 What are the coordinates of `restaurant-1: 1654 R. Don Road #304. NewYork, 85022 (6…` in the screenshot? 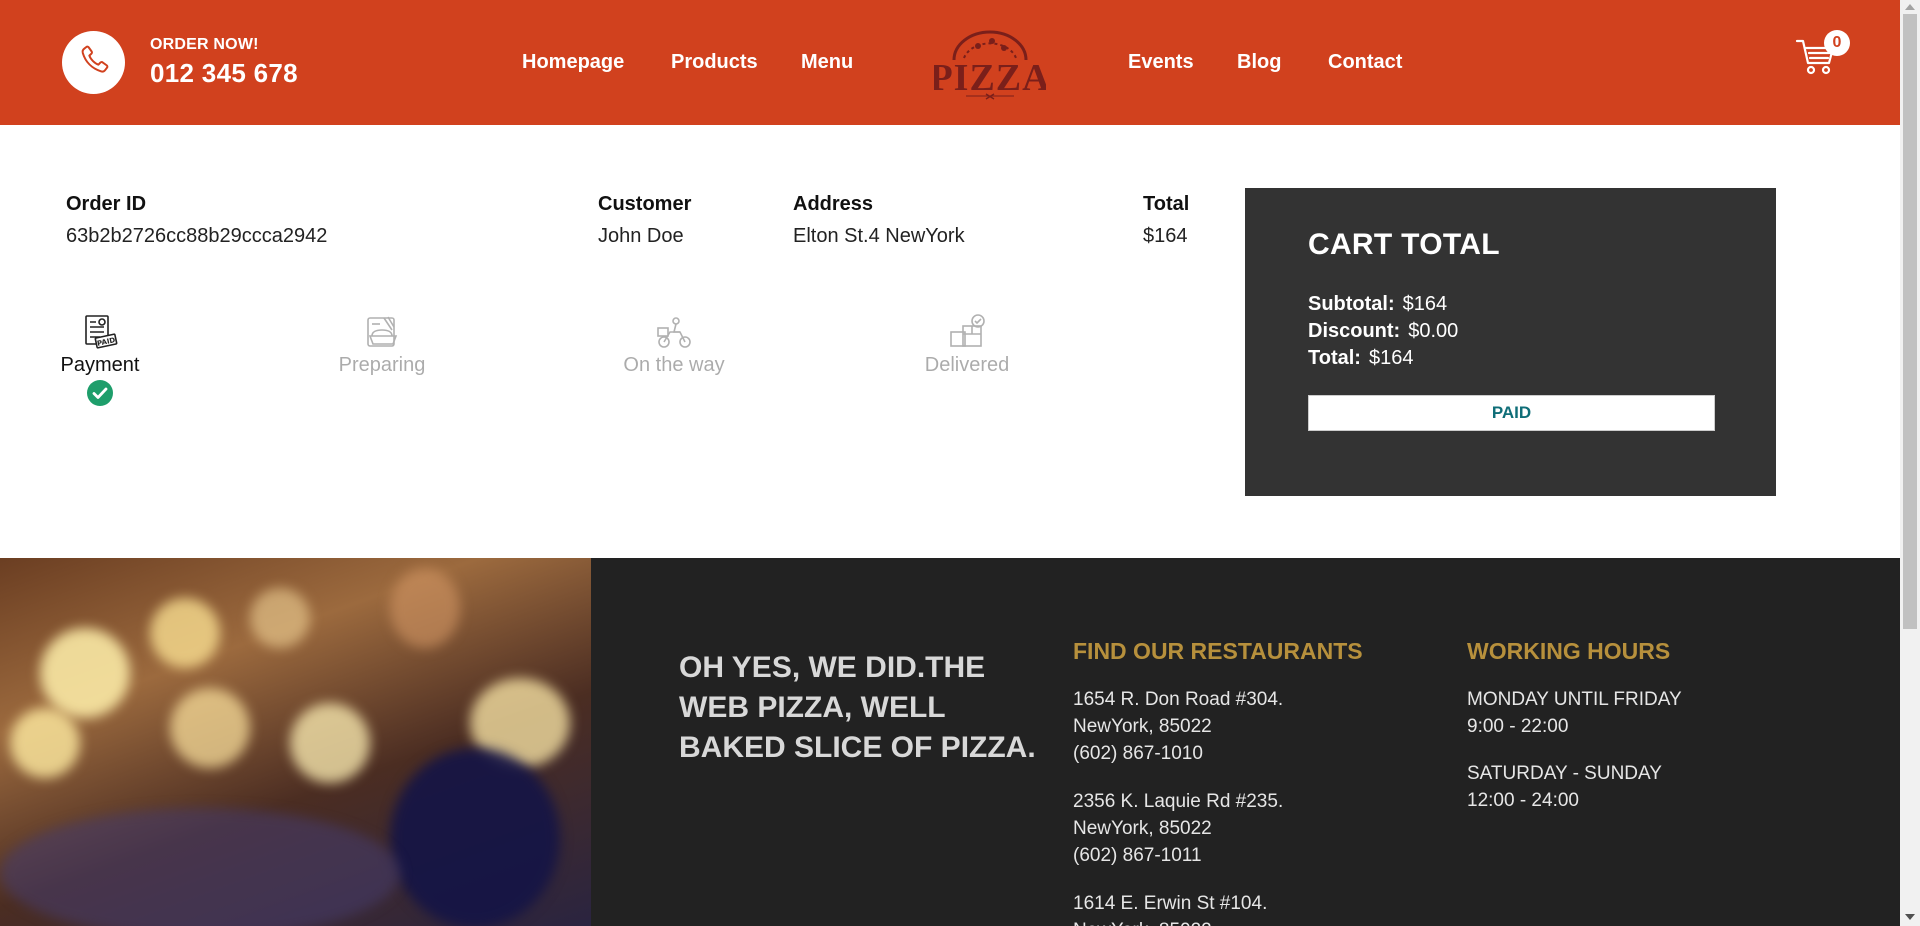 It's located at (1178, 726).